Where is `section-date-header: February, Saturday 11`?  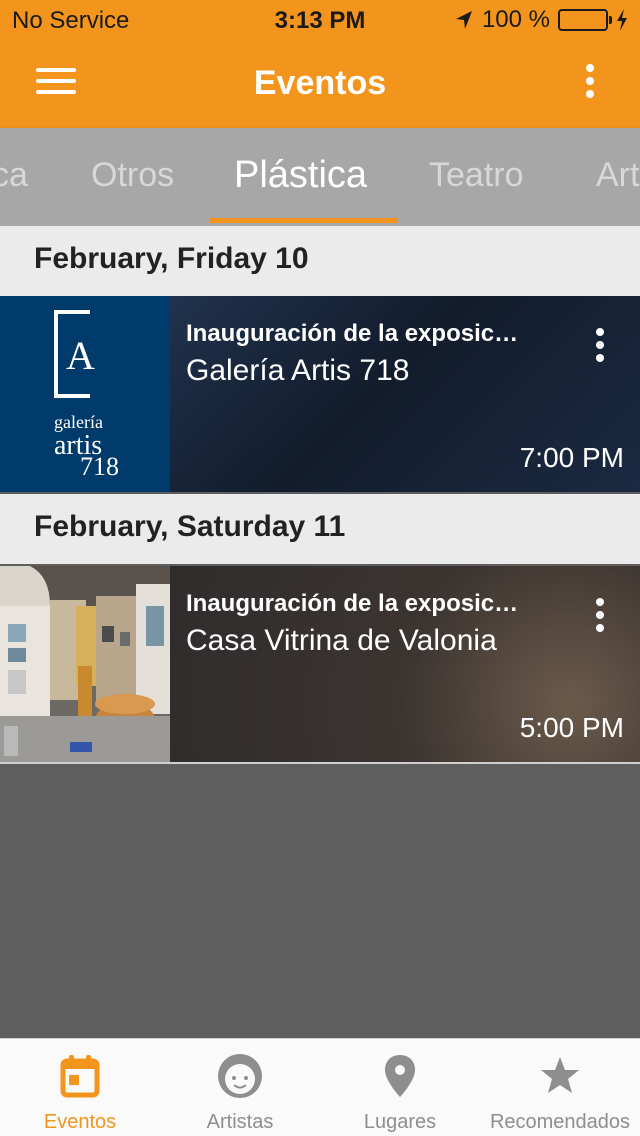
section-date-header: February, Saturday 11 is located at coordinates (320, 529).